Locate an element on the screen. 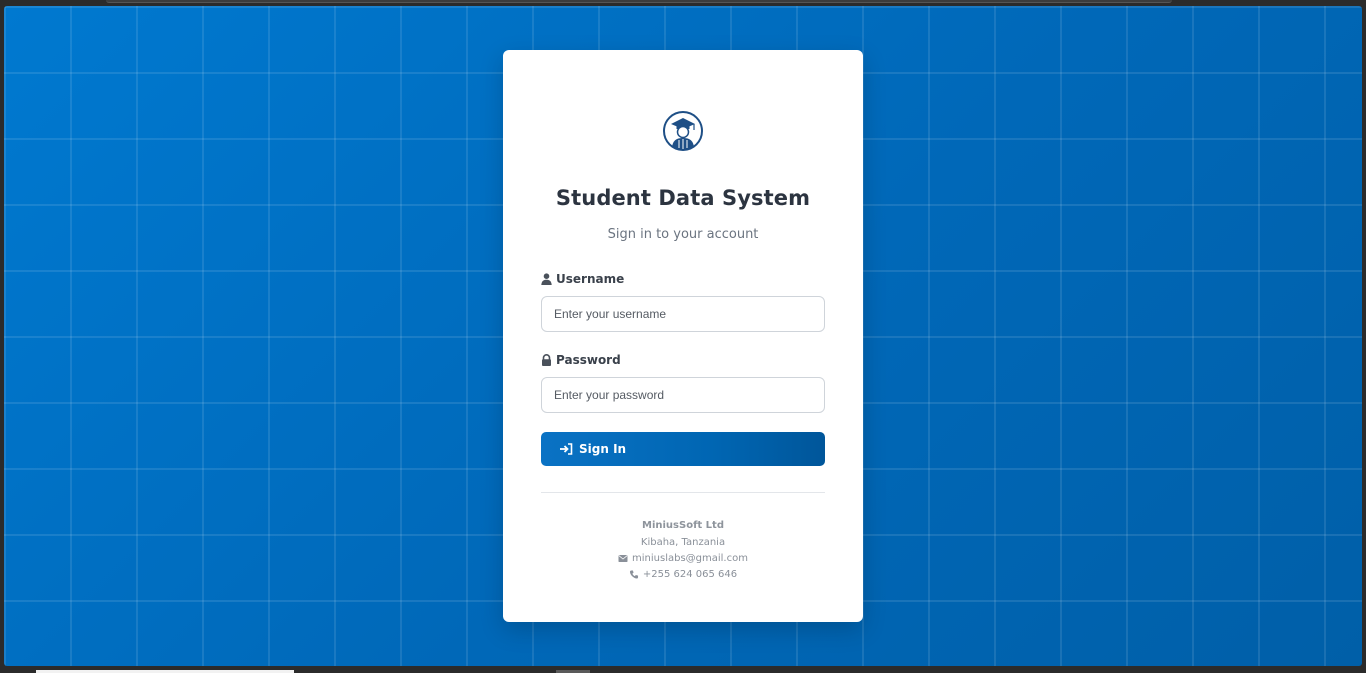 The width and height of the screenshot is (1366, 673). envelope-icon is located at coordinates (623, 558).